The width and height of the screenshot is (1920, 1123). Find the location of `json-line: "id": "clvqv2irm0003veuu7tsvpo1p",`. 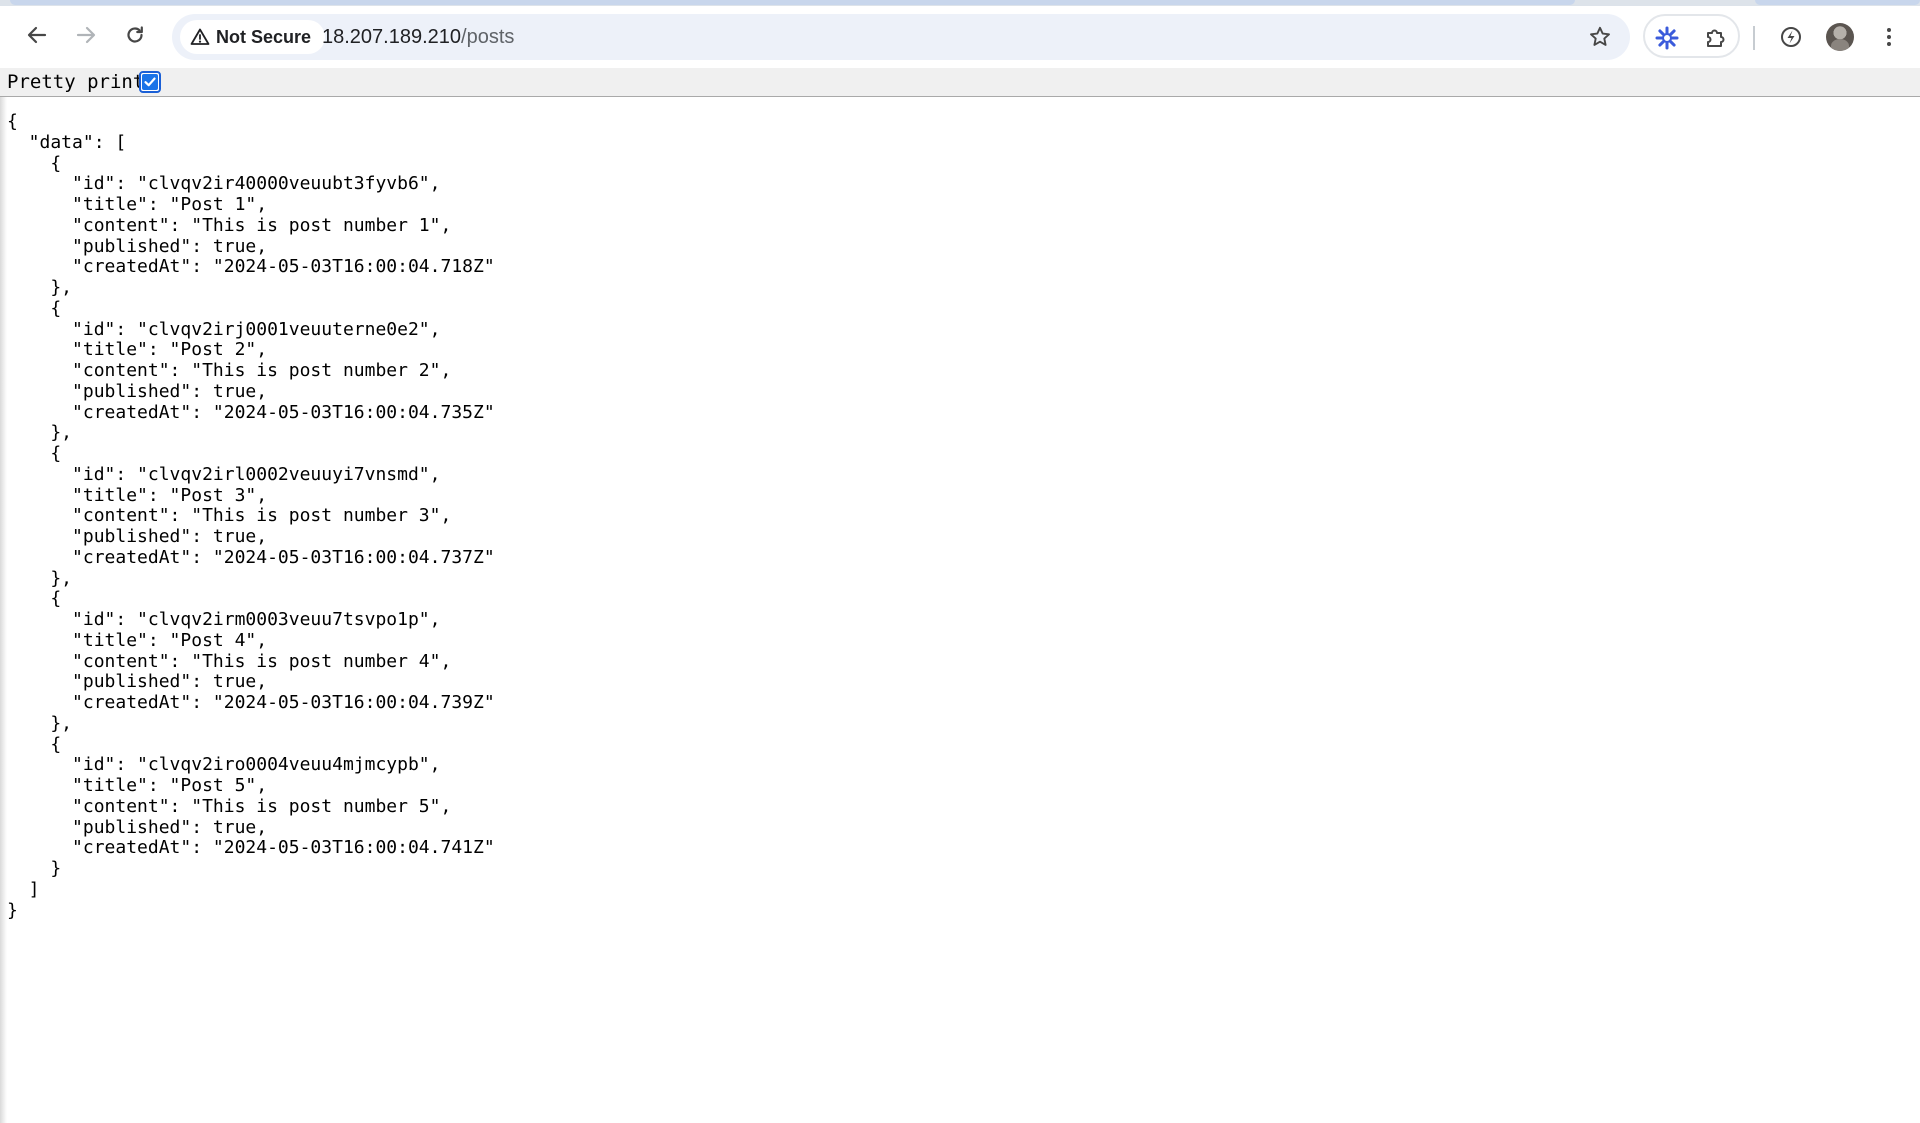

json-line: "id": "clvqv2irm0003veuu7tsvpo1p", is located at coordinates (224, 619).